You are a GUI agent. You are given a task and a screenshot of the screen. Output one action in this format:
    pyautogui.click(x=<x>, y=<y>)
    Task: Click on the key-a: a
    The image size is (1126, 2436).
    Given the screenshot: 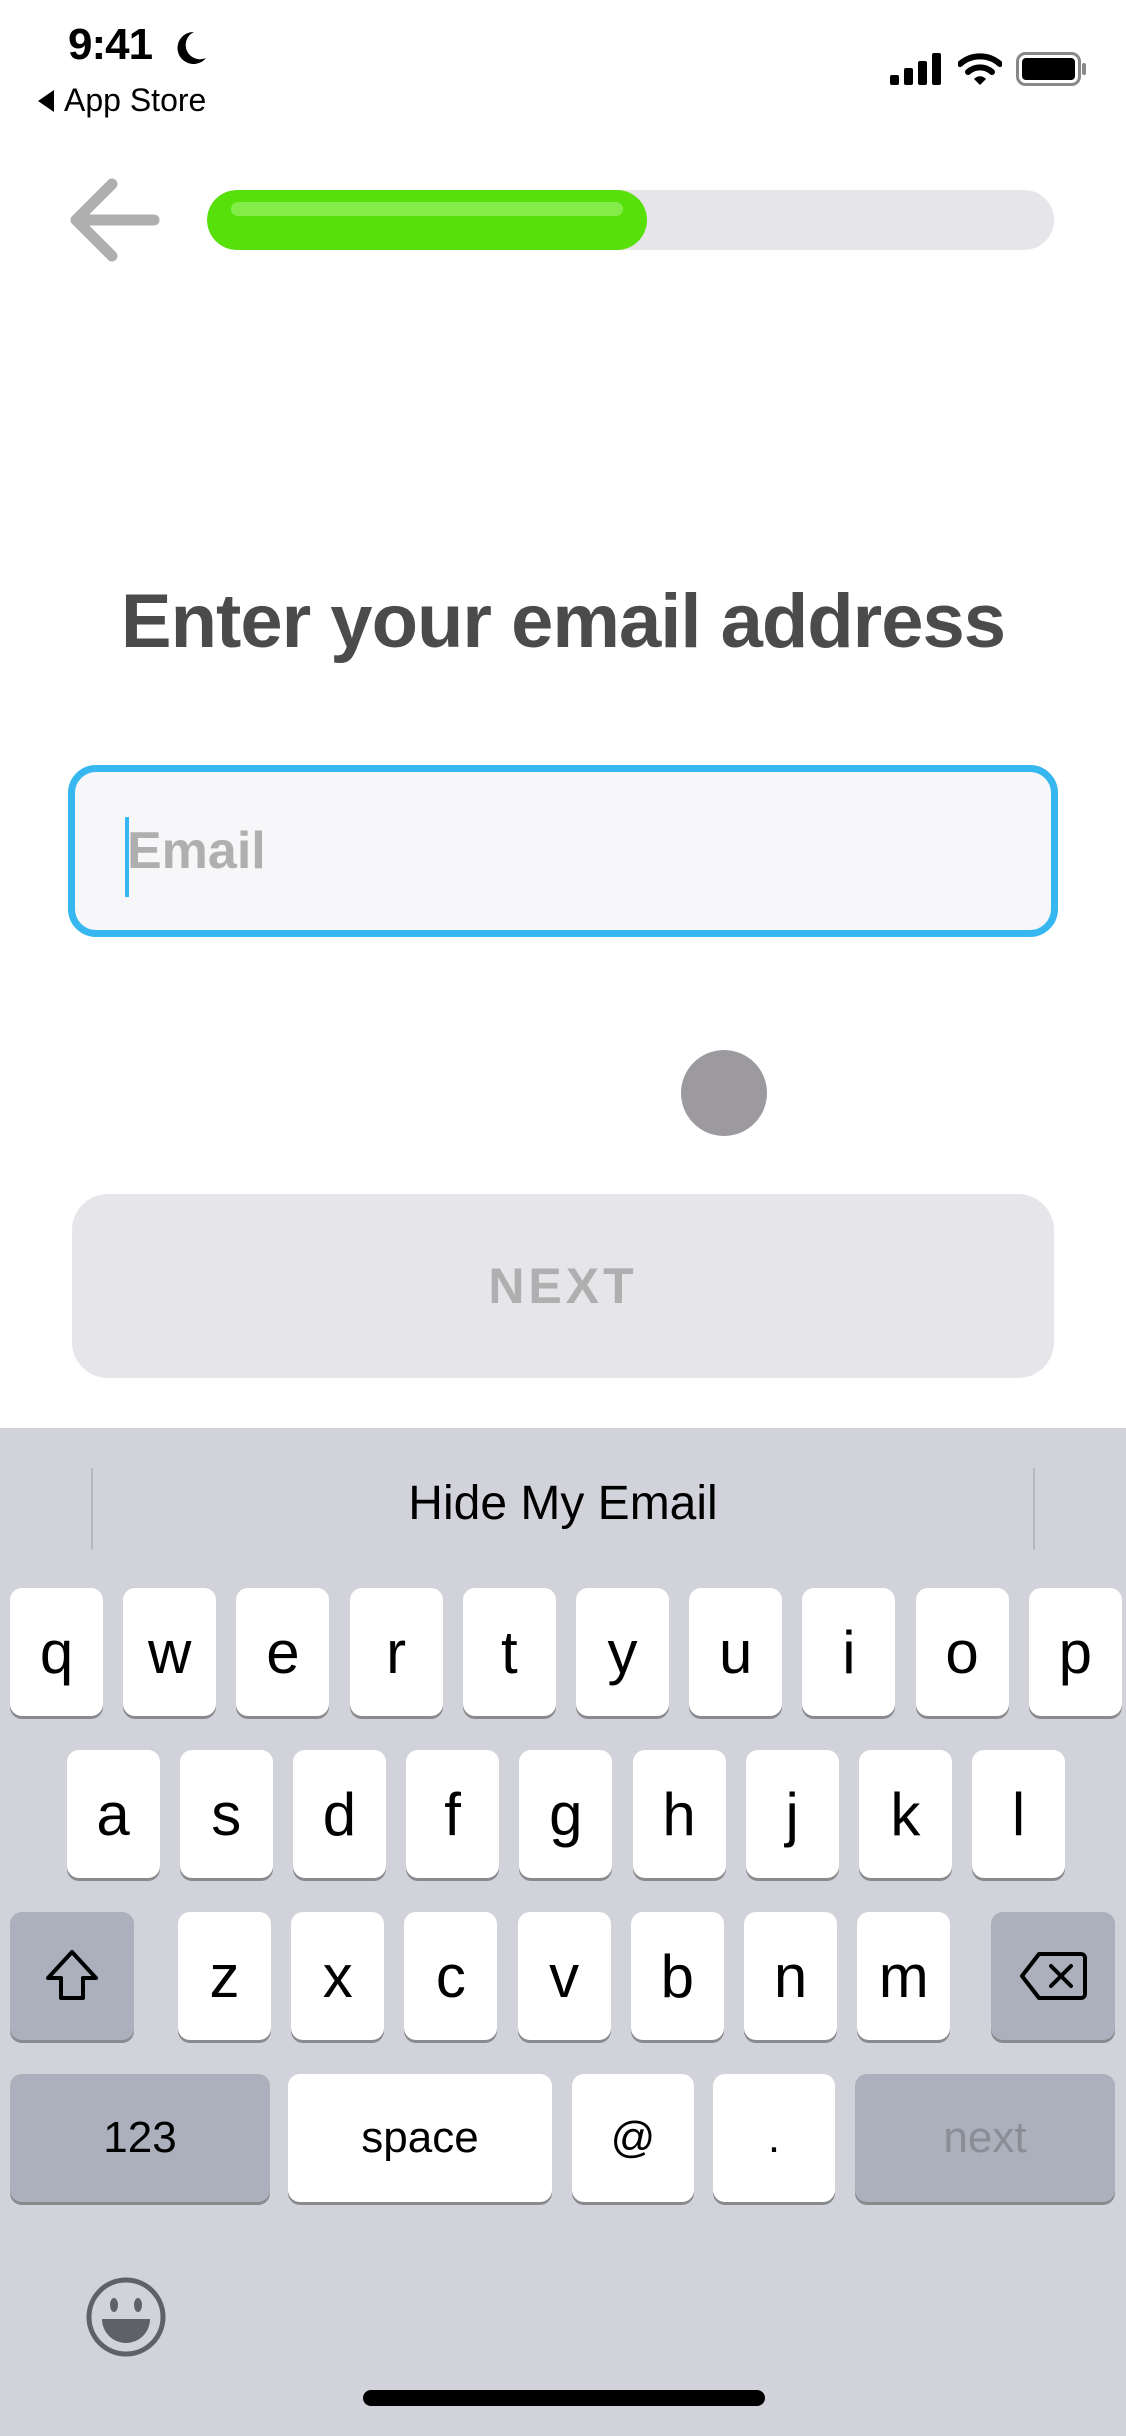 What is the action you would take?
    pyautogui.click(x=113, y=1814)
    